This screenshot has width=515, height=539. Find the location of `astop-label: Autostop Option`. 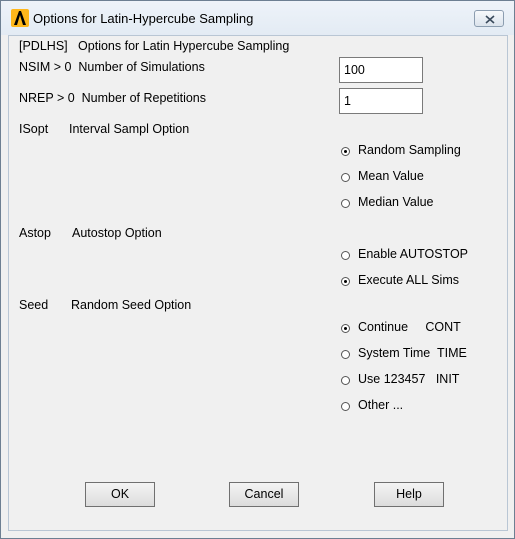

astop-label: Autostop Option is located at coordinates (117, 233).